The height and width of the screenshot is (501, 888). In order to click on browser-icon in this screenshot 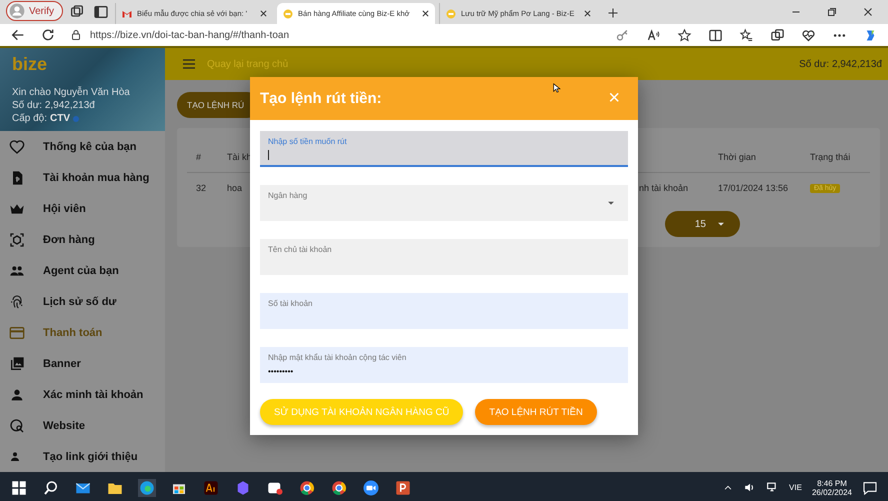, I will do `click(147, 487)`.